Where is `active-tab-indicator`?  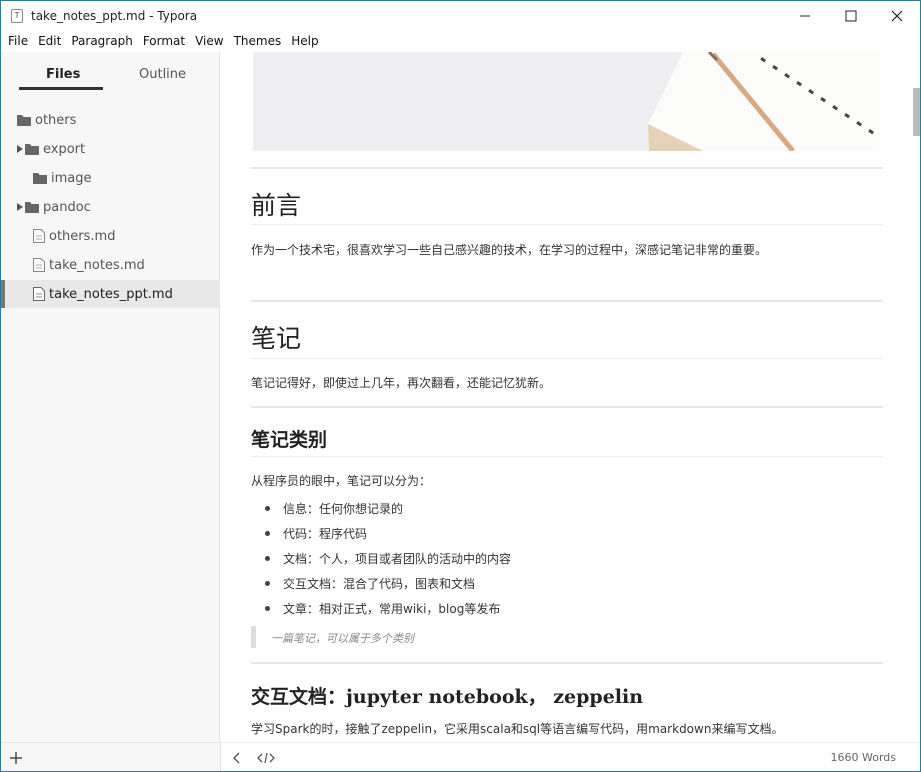 active-tab-indicator is located at coordinates (61, 88).